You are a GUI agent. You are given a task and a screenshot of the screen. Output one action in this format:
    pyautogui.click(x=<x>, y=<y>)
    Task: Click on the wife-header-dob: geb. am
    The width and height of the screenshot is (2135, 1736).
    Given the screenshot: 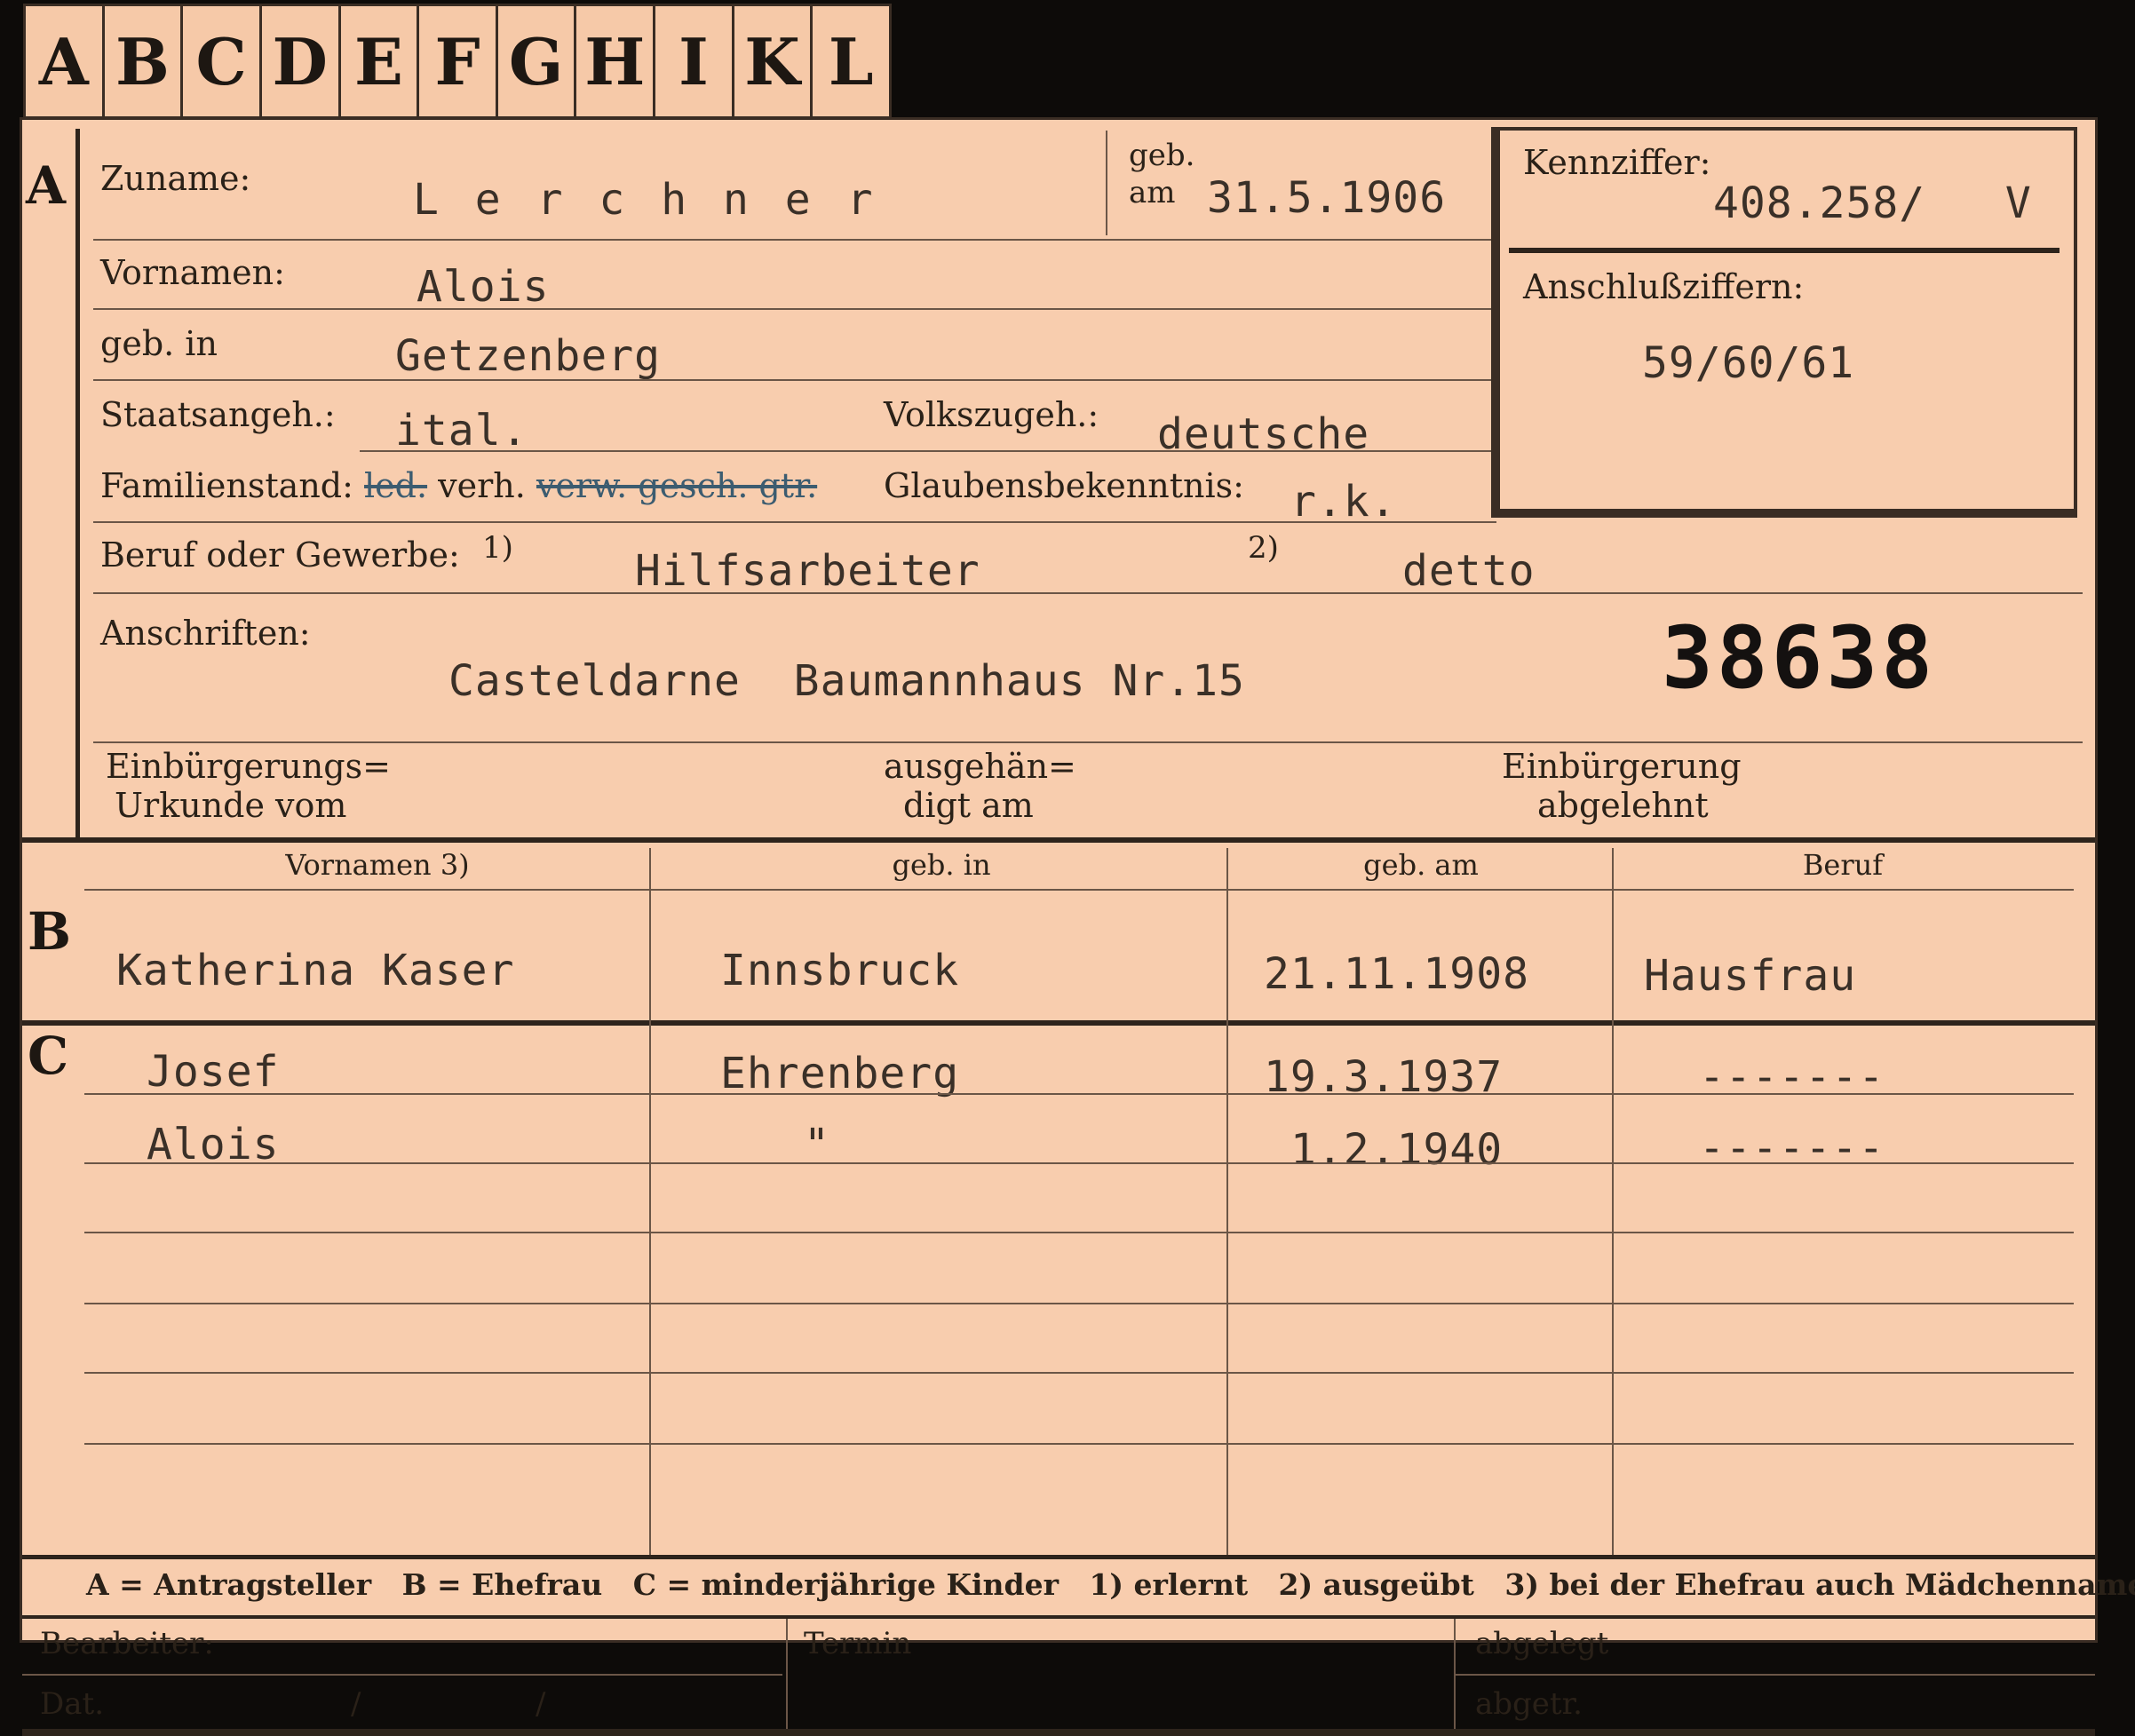 What is the action you would take?
    pyautogui.click(x=1421, y=865)
    